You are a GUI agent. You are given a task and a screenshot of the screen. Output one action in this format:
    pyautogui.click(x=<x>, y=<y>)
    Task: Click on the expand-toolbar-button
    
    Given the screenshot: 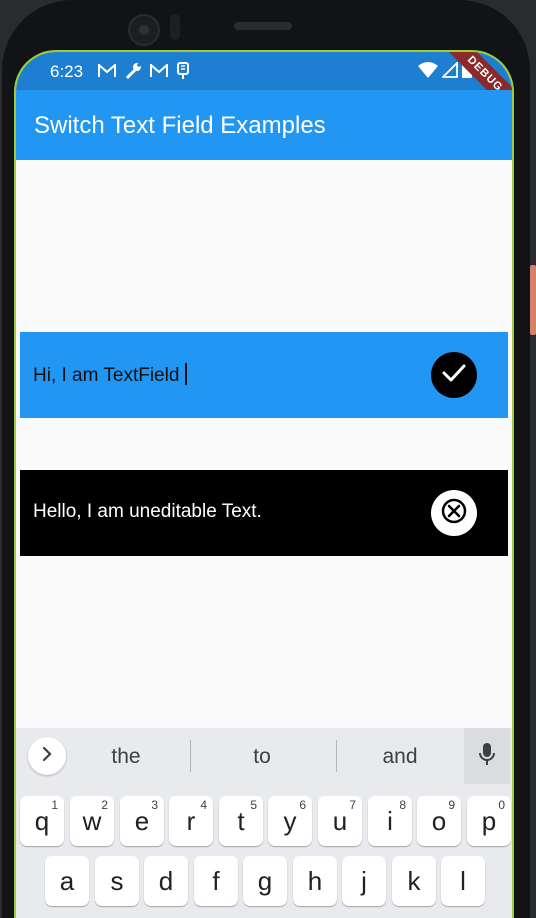 What is the action you would take?
    pyautogui.click(x=47, y=756)
    